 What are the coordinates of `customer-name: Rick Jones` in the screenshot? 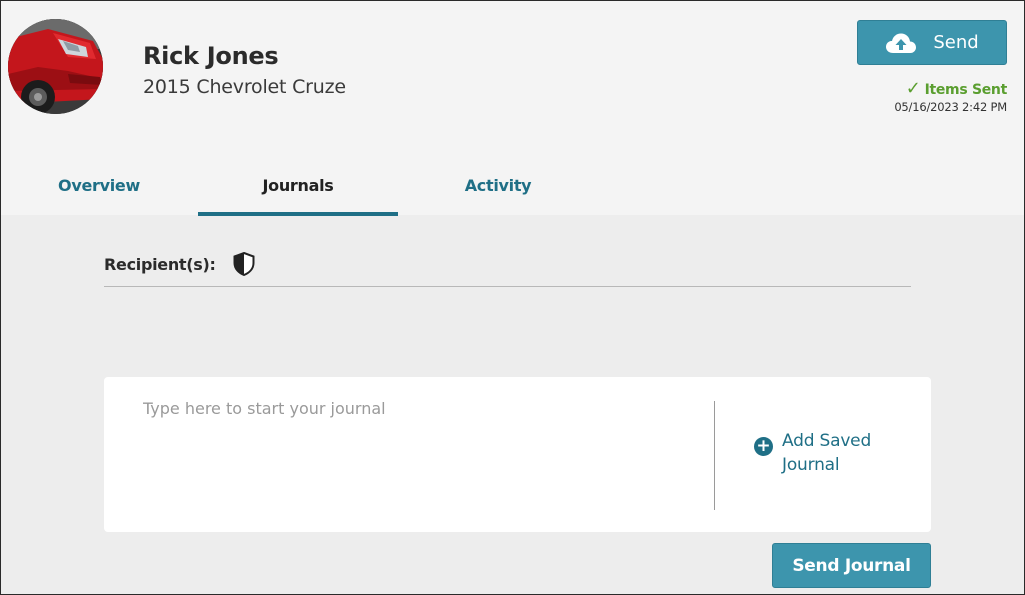 It's located at (211, 56).